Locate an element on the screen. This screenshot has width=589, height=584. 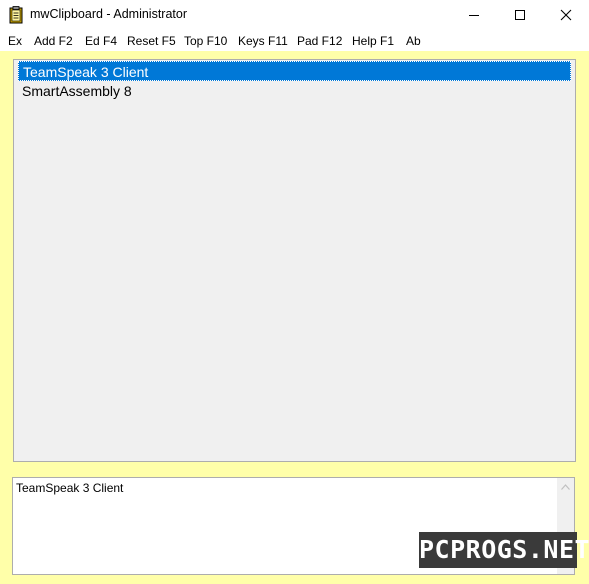
menu-pad: Pad F12 is located at coordinates (319, 41).